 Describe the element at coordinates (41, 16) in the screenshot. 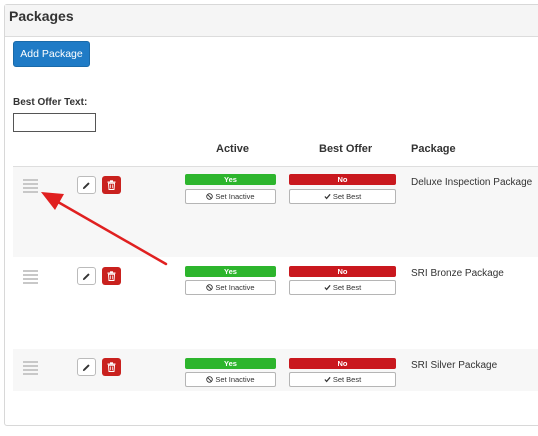

I see `panel-title: Packages` at that location.